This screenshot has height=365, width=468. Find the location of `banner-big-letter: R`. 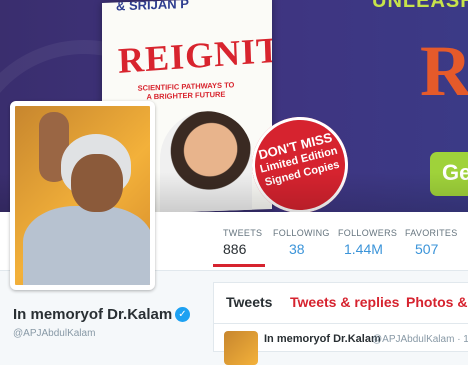

banner-big-letter: R is located at coordinates (444, 71).